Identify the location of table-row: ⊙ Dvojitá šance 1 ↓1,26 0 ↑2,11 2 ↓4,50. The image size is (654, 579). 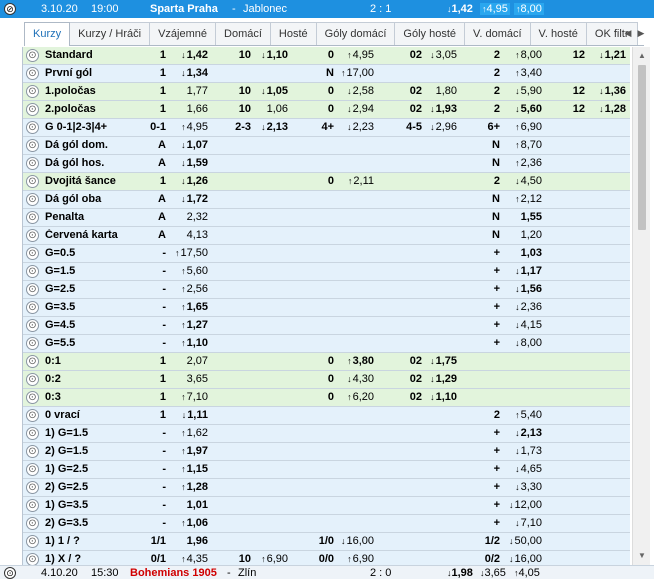
(326, 182).